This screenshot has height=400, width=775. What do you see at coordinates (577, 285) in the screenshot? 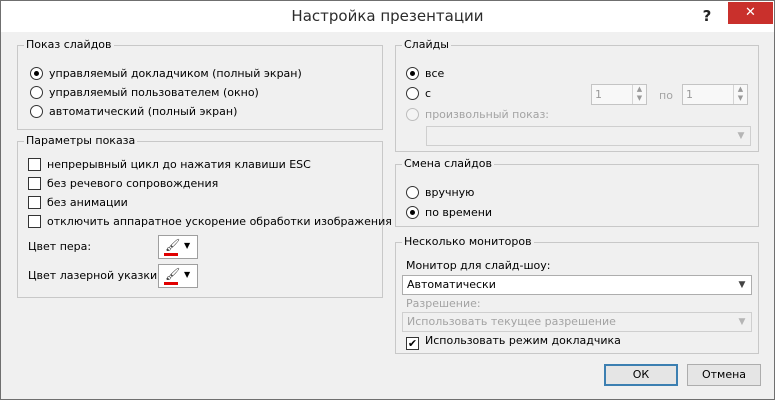
I see `monitor-dropdown: Автоматически ▼` at bounding box center [577, 285].